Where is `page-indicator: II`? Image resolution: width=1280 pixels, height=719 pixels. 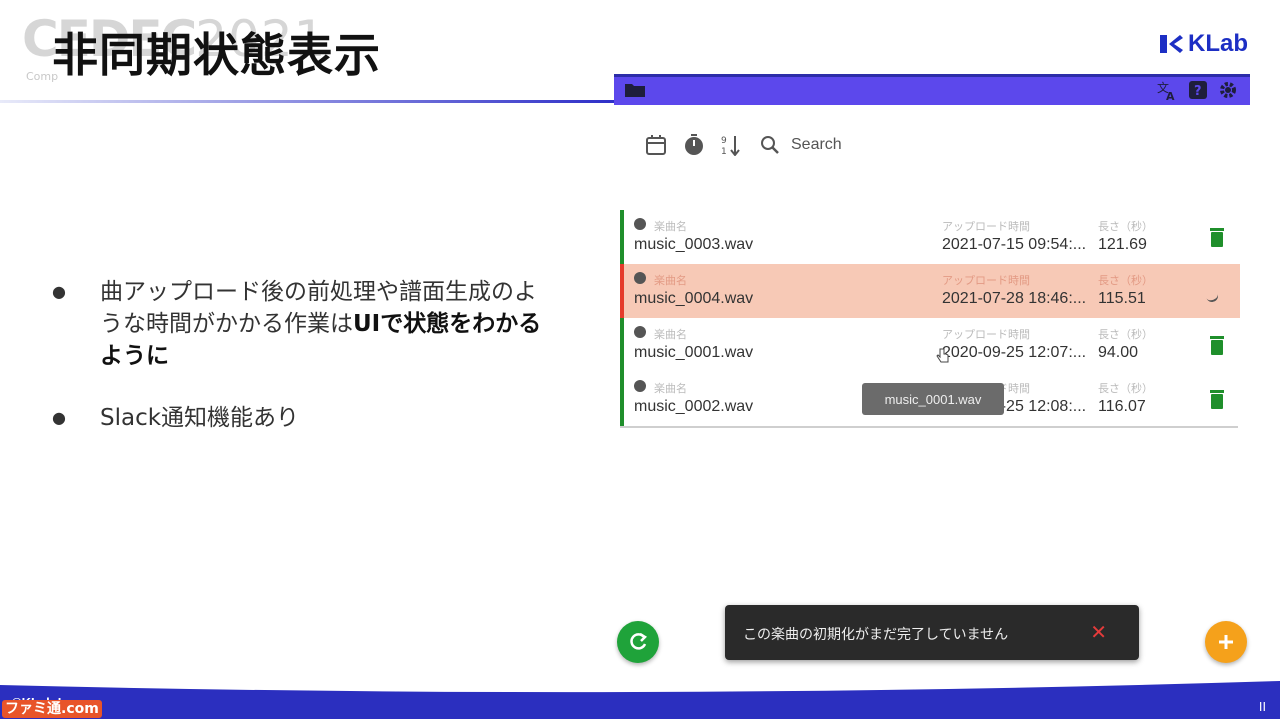
page-indicator: II is located at coordinates (1262, 707).